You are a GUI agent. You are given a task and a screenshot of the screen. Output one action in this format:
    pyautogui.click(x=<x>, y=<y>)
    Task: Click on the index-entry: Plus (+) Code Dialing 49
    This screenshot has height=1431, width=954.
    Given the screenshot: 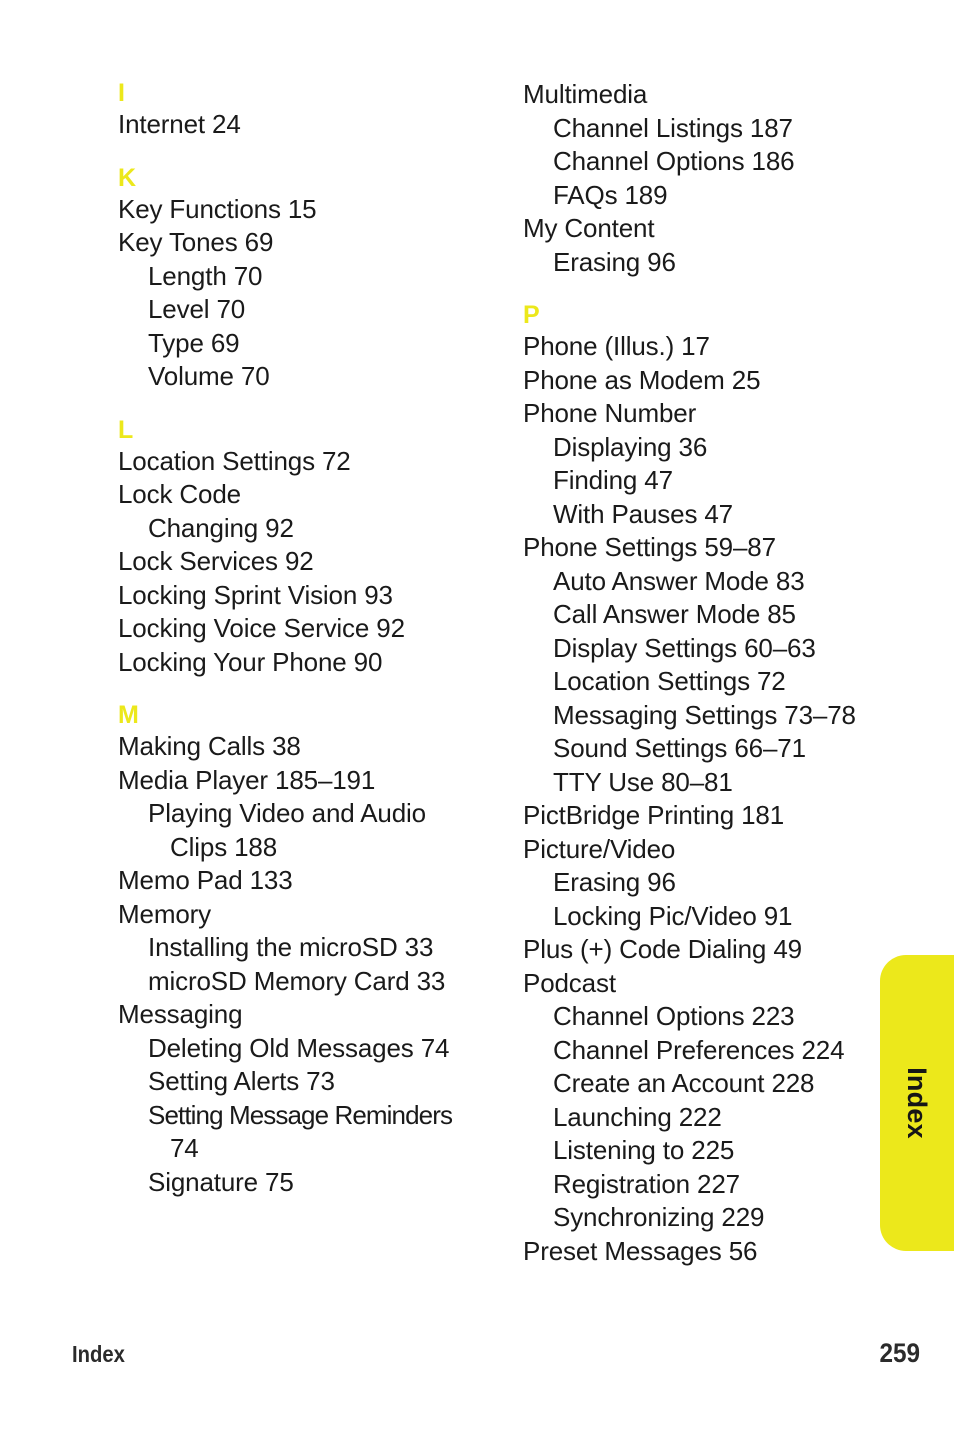 What is the action you would take?
    pyautogui.click(x=662, y=949)
    